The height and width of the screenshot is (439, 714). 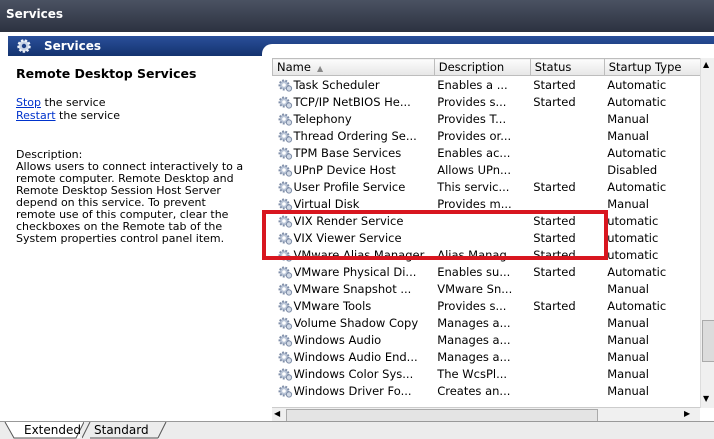 I want to click on table-row: Windows Color Sys... The WcsPl... Manual, so click(x=489, y=373).